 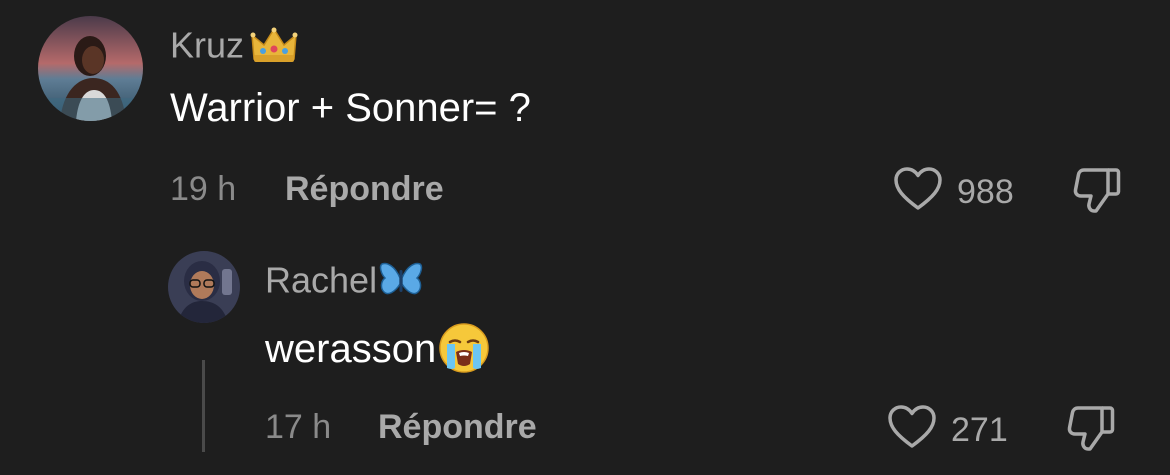 I want to click on reply-timestamp: 17 h, so click(x=298, y=427).